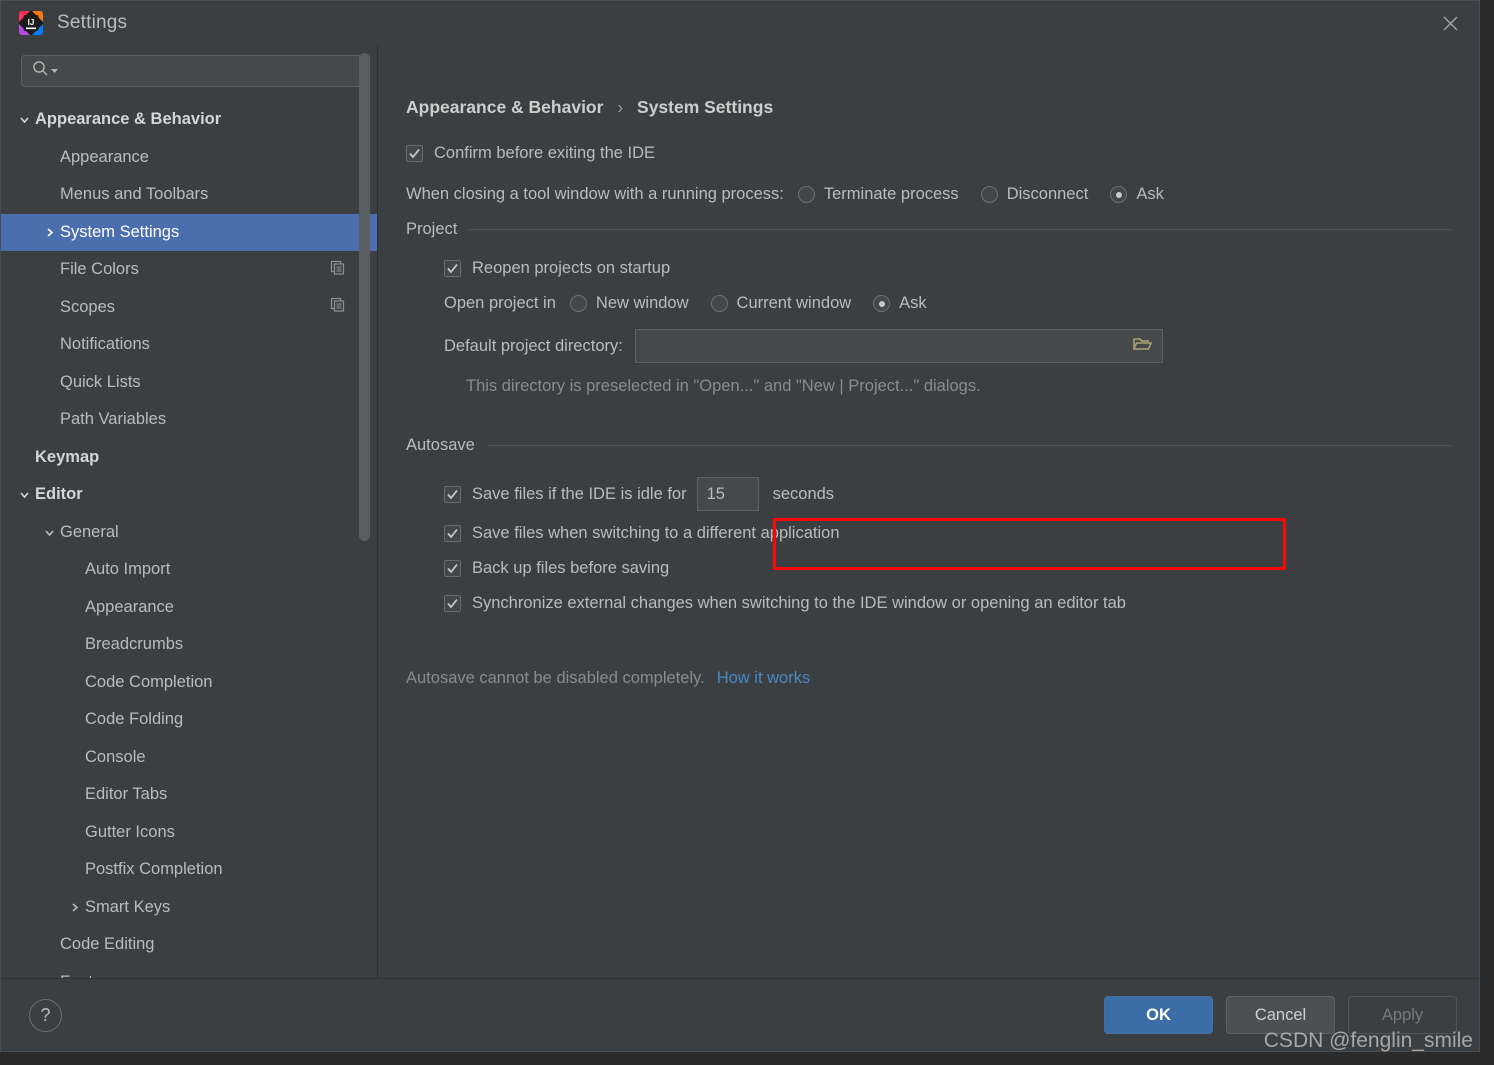  I want to click on sidebar-item-label: Editor, so click(59, 494).